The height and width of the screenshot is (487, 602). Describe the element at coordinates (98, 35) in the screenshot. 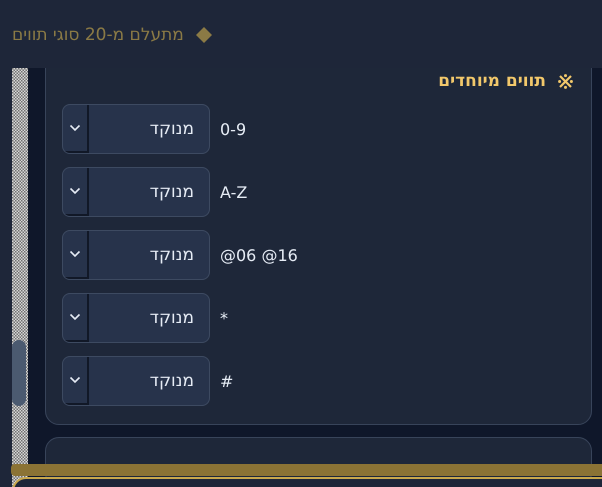

I see `ignore-count-note: מתעלם מ-20 סוגי תווים` at that location.